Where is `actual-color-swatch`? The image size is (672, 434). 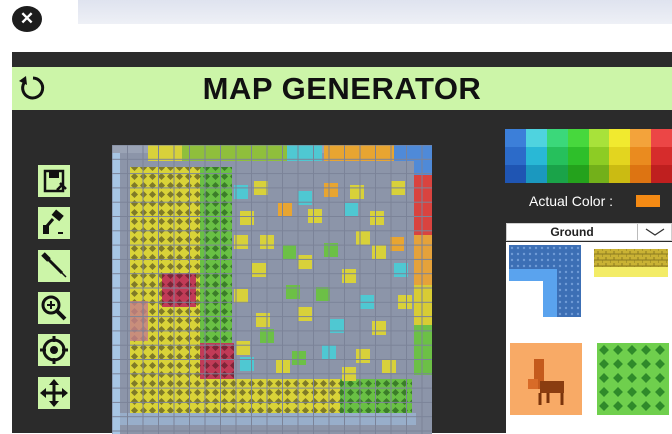
actual-color-swatch is located at coordinates (648, 201).